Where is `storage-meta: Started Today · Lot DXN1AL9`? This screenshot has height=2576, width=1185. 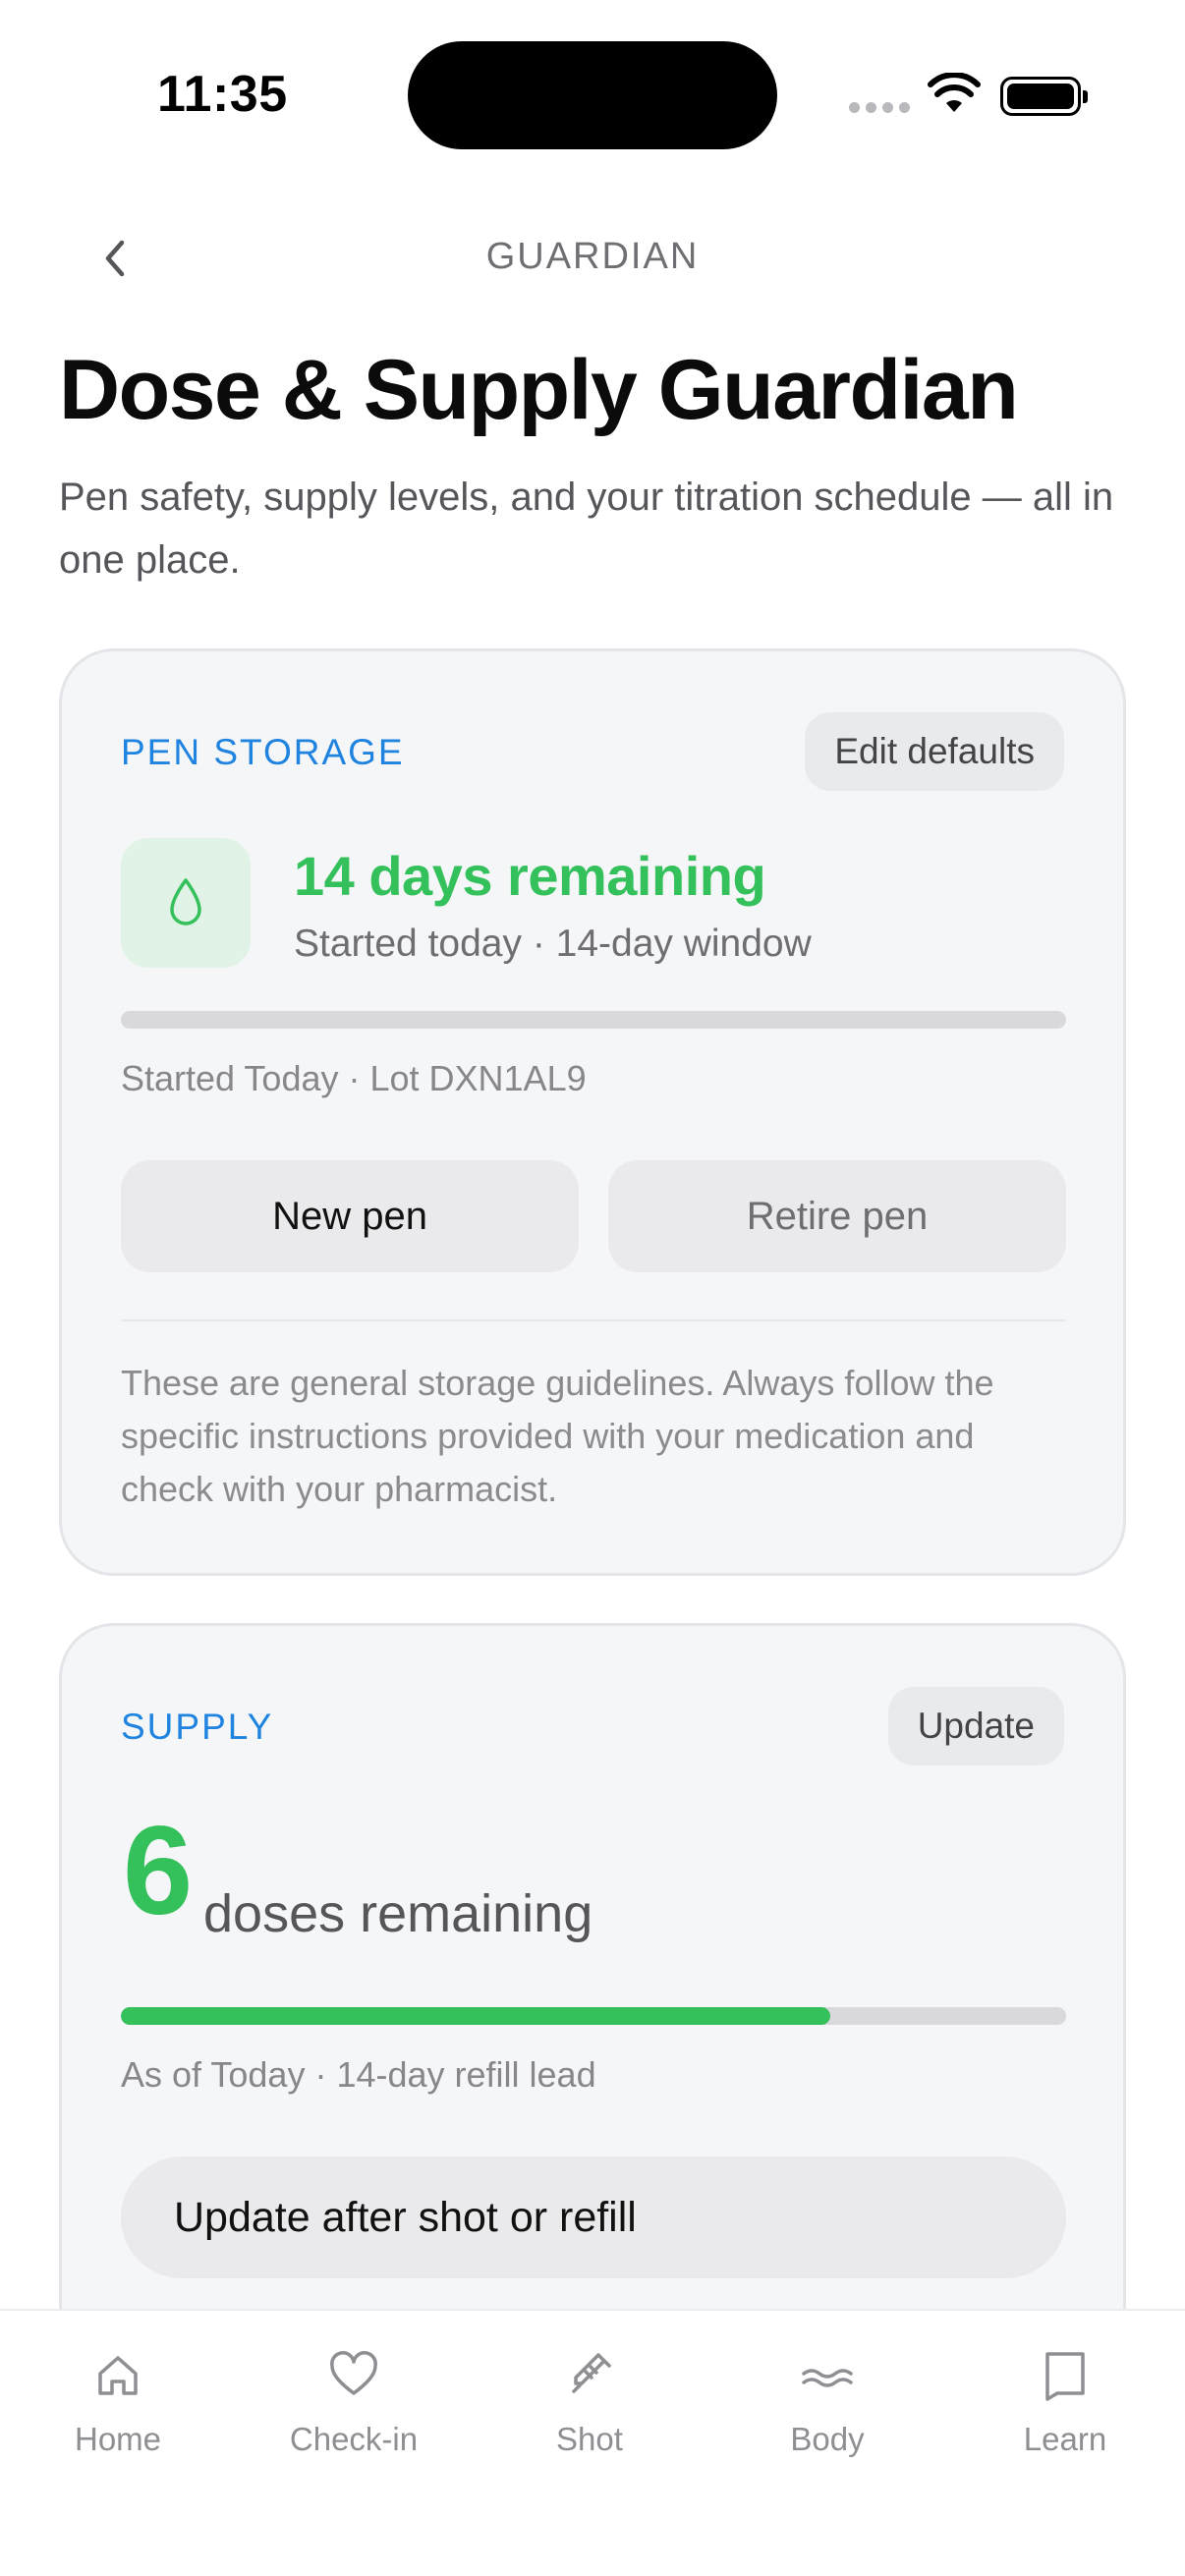 storage-meta: Started Today · Lot DXN1AL9 is located at coordinates (354, 1078).